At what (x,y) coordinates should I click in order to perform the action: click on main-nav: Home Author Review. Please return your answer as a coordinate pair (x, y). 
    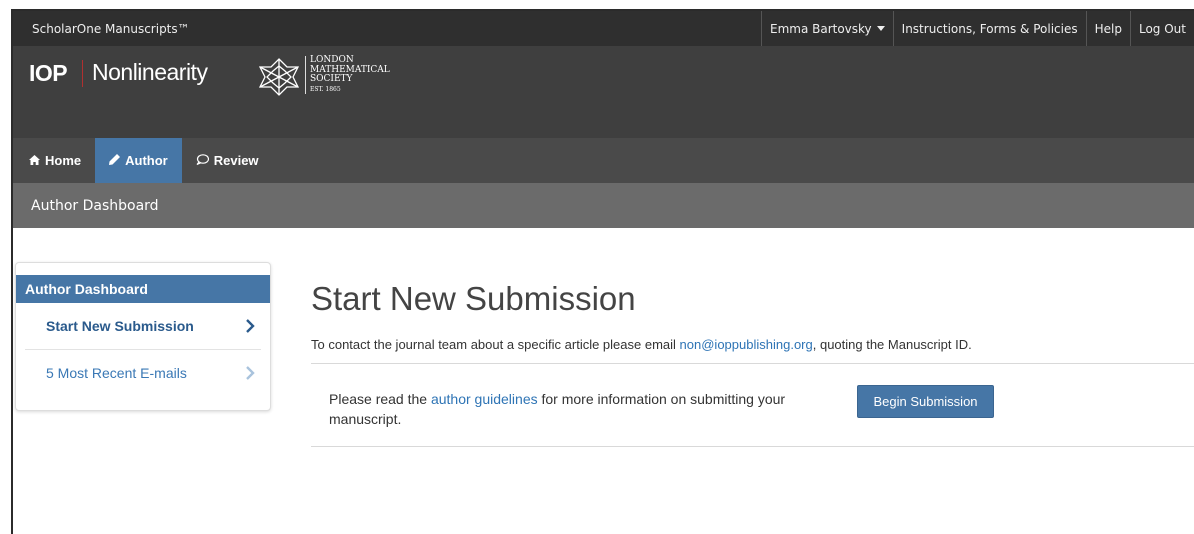
    Looking at the image, I should click on (603, 160).